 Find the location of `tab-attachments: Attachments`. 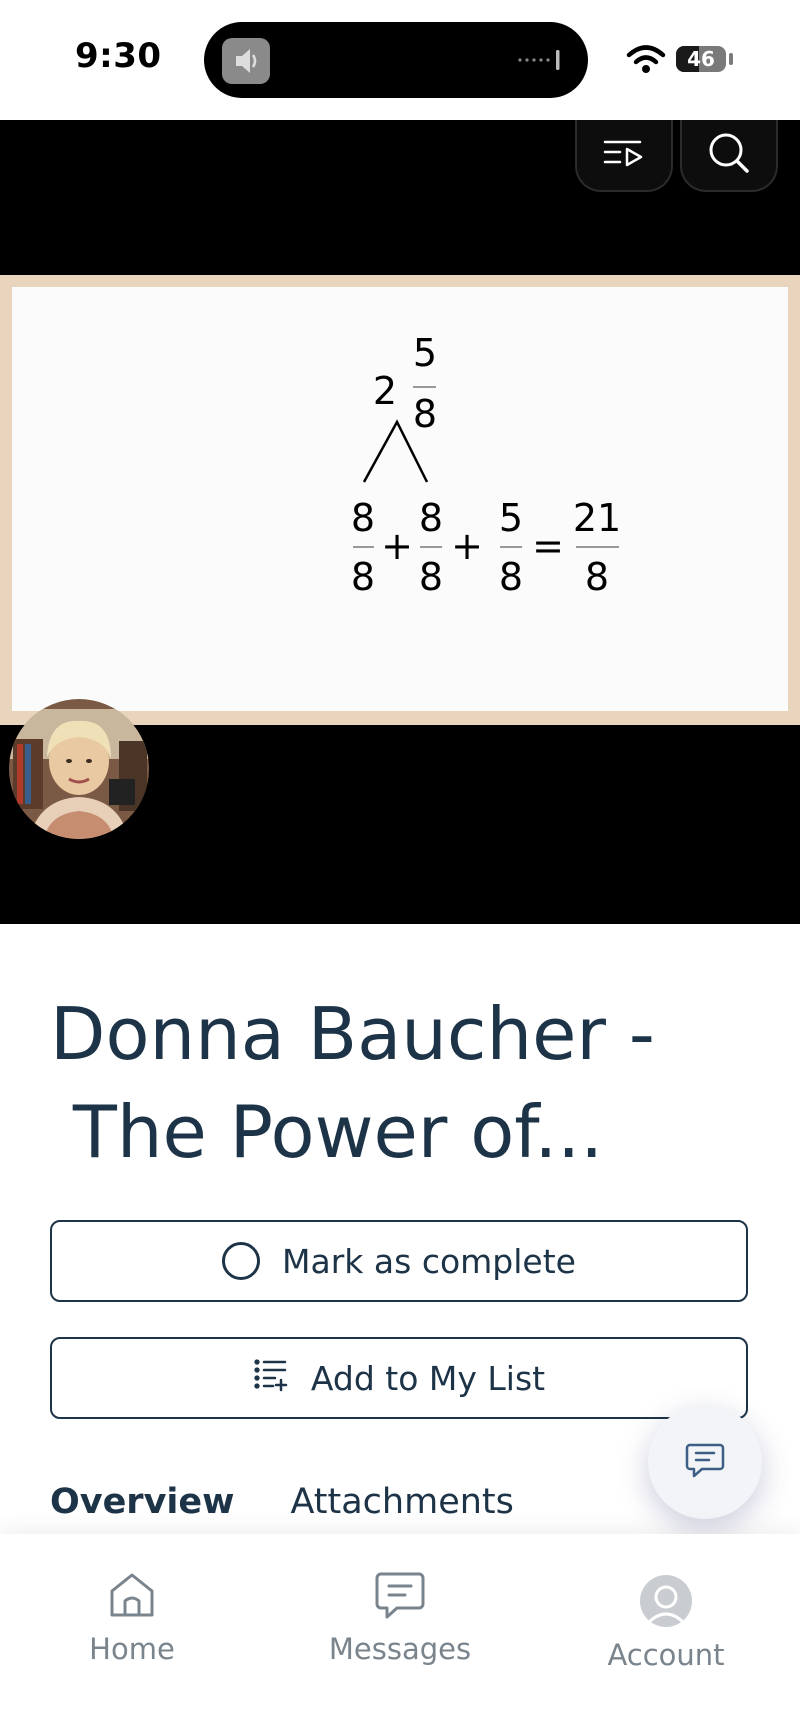

tab-attachments: Attachments is located at coordinates (401, 1507).